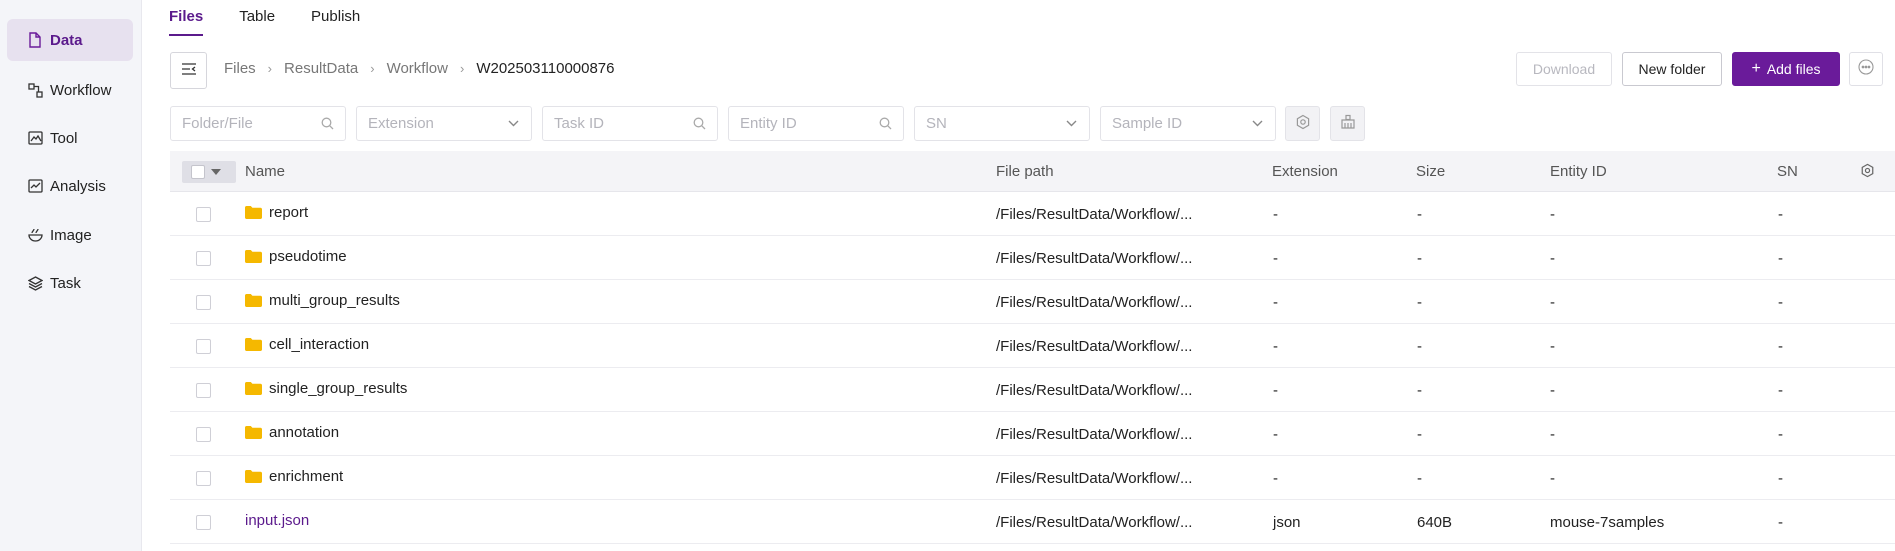  I want to click on table-row: report/Files/ResultData/Workflow/... - - - -, so click(1032, 214).